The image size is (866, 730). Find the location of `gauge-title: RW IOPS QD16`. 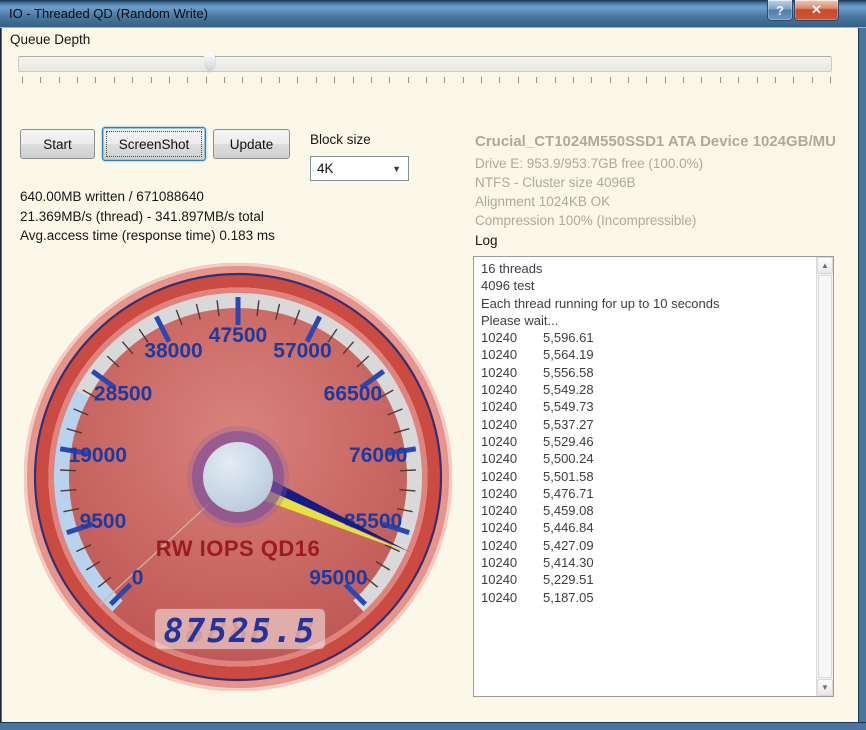

gauge-title: RW IOPS QD16 is located at coordinates (238, 548).